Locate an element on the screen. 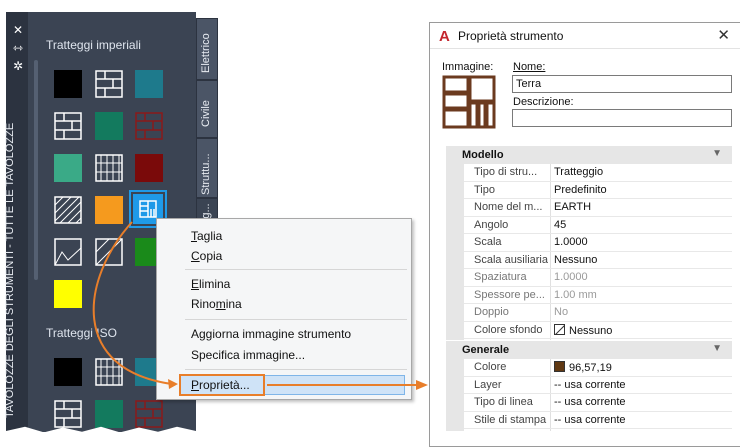  earth-hatch-icon is located at coordinates (469, 102).